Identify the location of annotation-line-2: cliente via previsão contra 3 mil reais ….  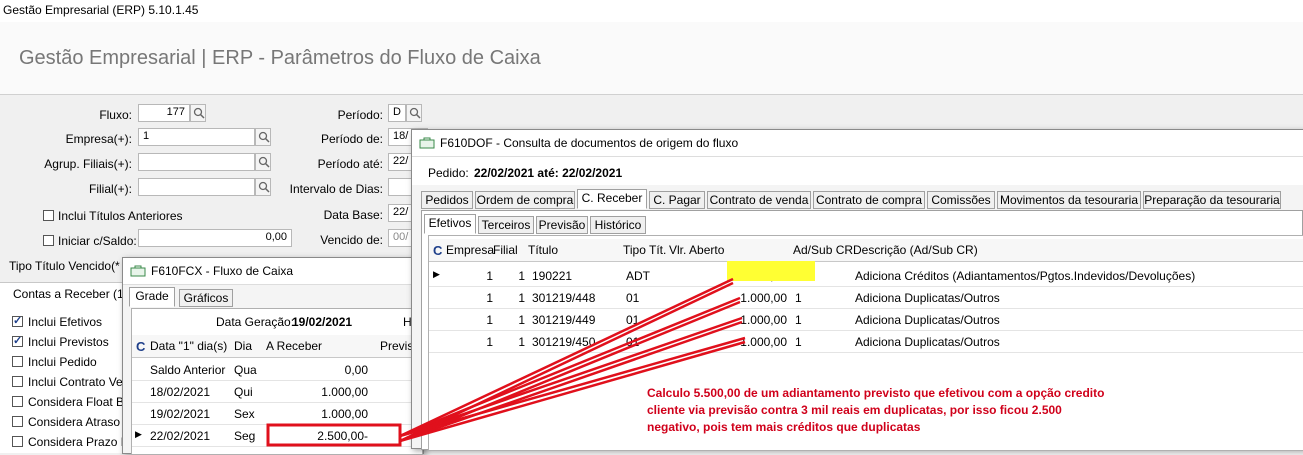
(854, 410).